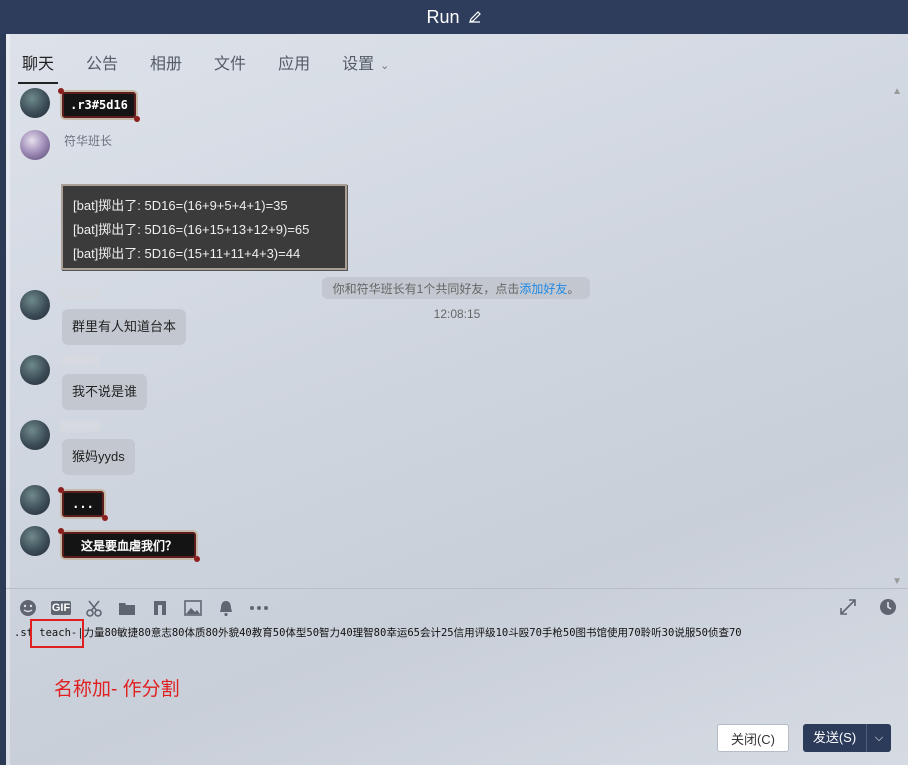  I want to click on tab-chat: 聊天, so click(38, 67).